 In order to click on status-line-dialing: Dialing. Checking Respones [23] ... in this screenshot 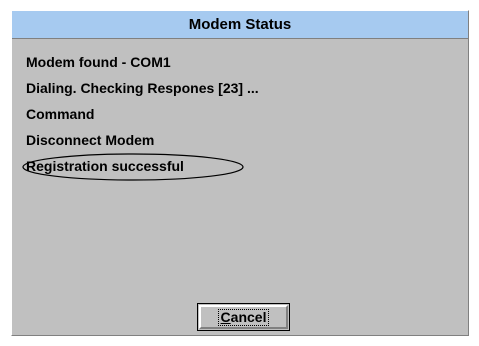, I will do `click(142, 88)`.